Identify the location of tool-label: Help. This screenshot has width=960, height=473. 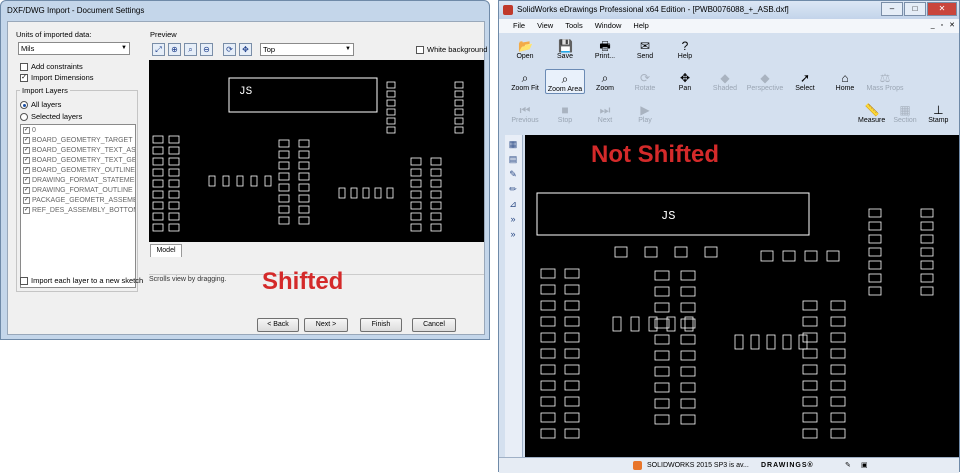
(685, 56).